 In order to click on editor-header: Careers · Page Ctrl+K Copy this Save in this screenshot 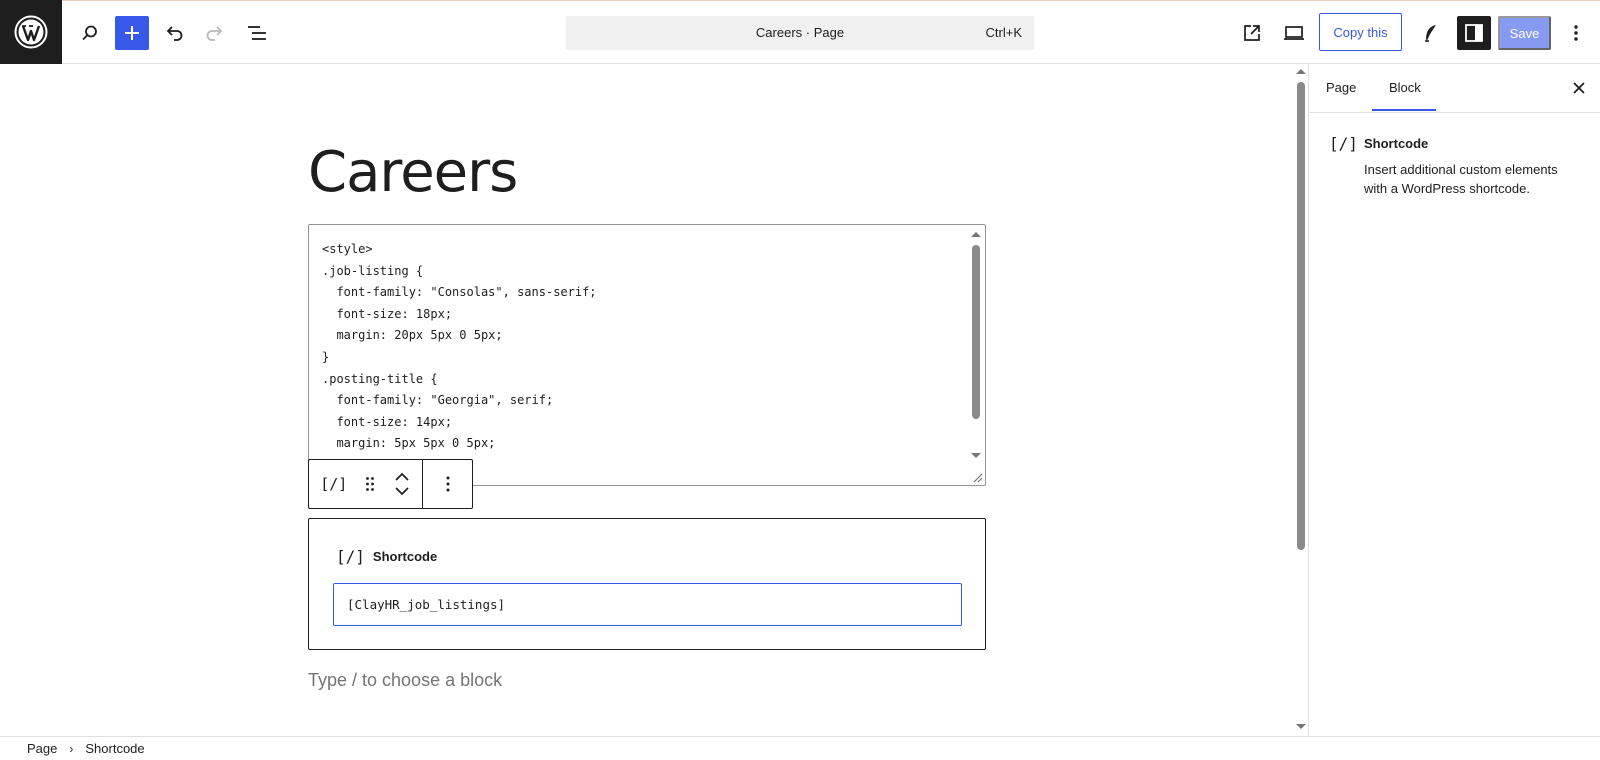, I will do `click(800, 32)`.